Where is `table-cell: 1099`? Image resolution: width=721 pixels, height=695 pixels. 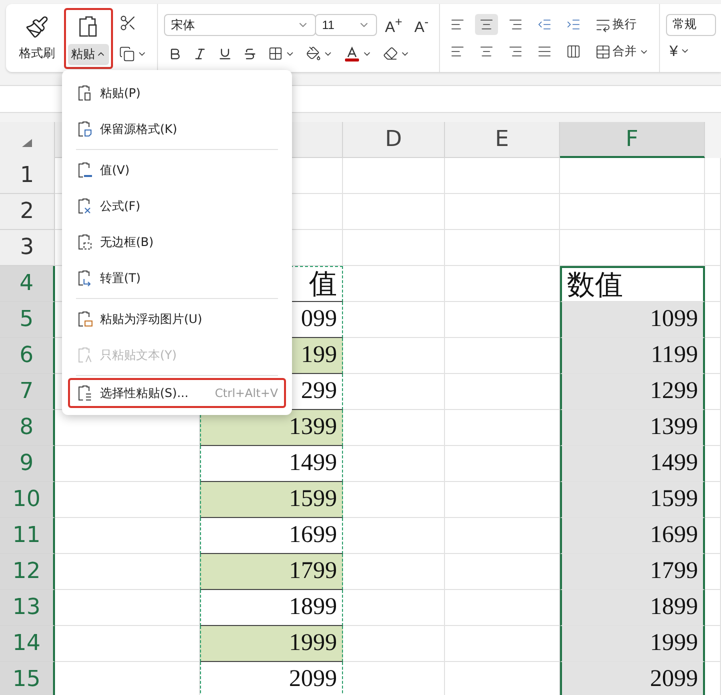
table-cell: 1099 is located at coordinates (632, 320).